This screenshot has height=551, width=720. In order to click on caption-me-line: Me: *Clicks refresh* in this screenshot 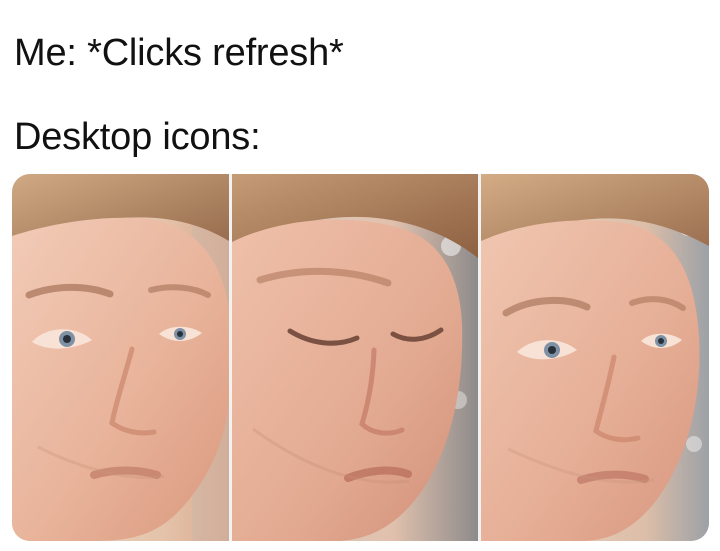, I will do `click(179, 53)`.